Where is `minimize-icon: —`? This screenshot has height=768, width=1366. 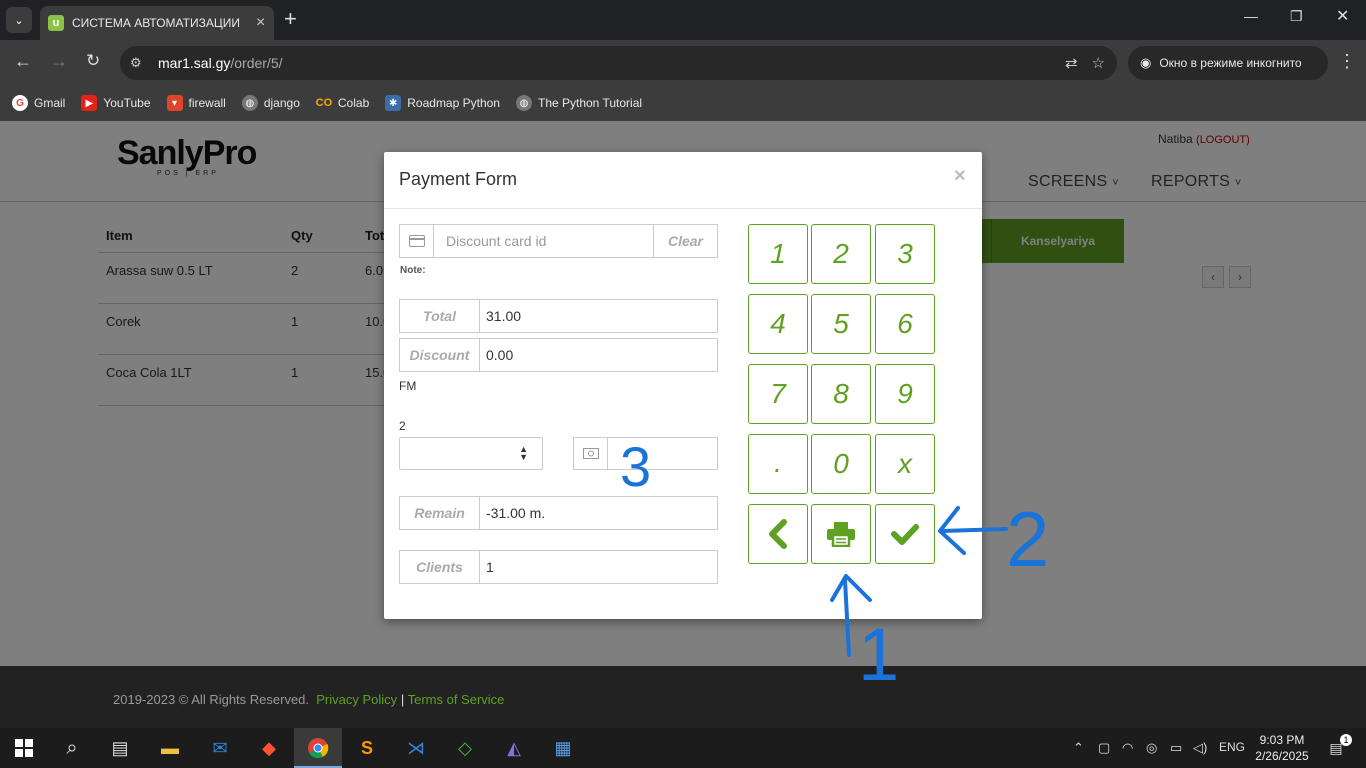 minimize-icon: — is located at coordinates (1251, 16).